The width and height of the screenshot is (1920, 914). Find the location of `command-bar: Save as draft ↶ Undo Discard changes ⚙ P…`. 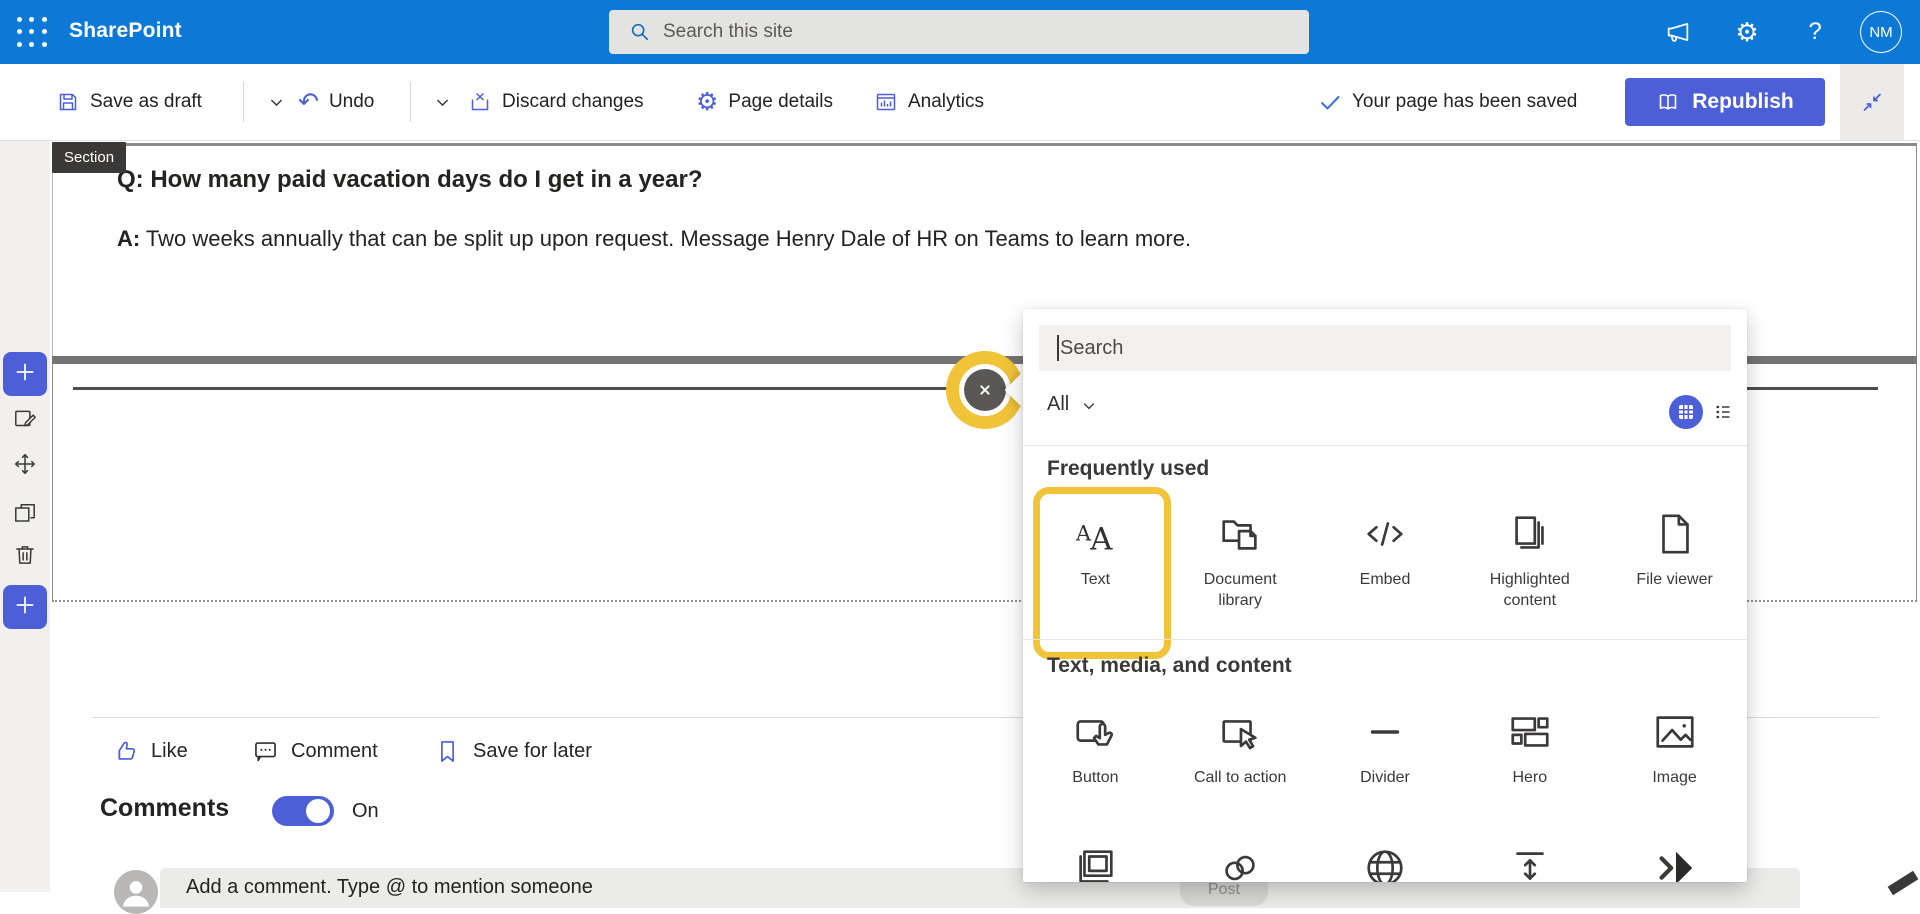

command-bar: Save as draft ↶ Undo Discard changes ⚙ P… is located at coordinates (960, 102).